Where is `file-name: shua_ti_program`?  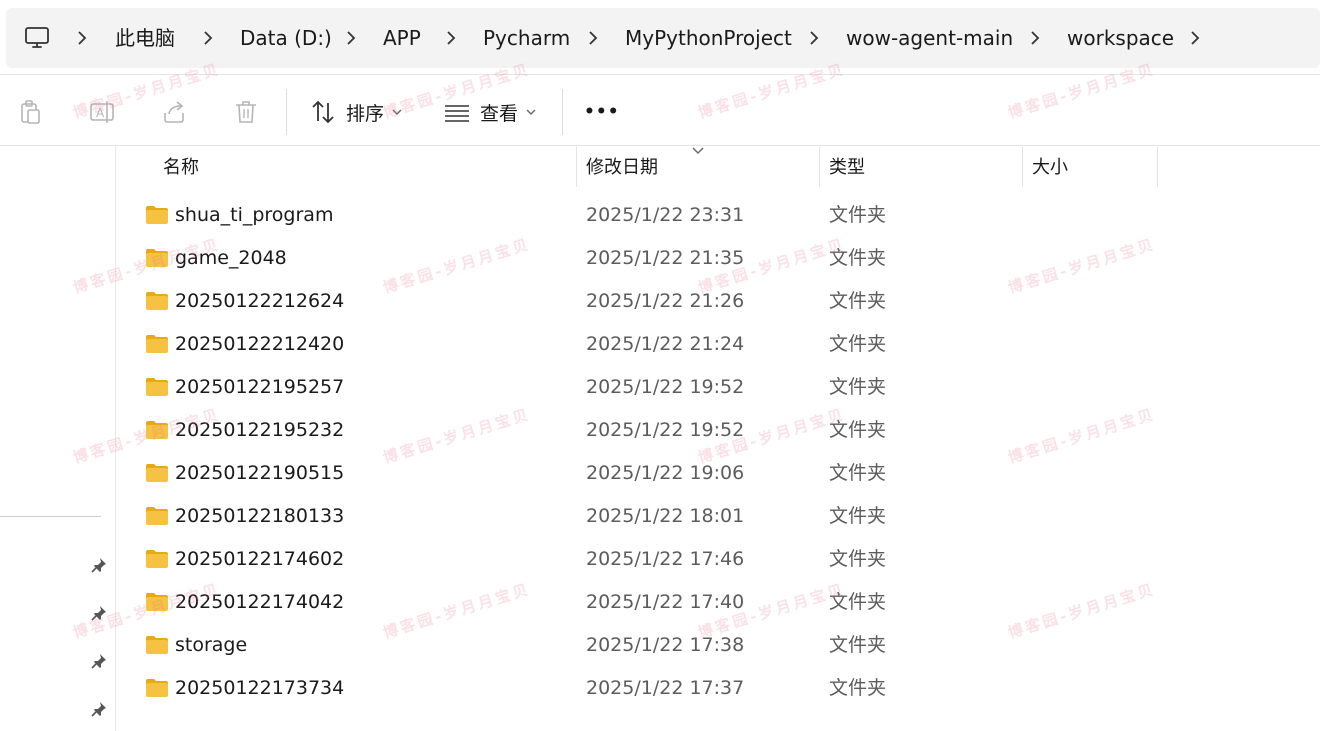 file-name: shua_ti_program is located at coordinates (254, 215).